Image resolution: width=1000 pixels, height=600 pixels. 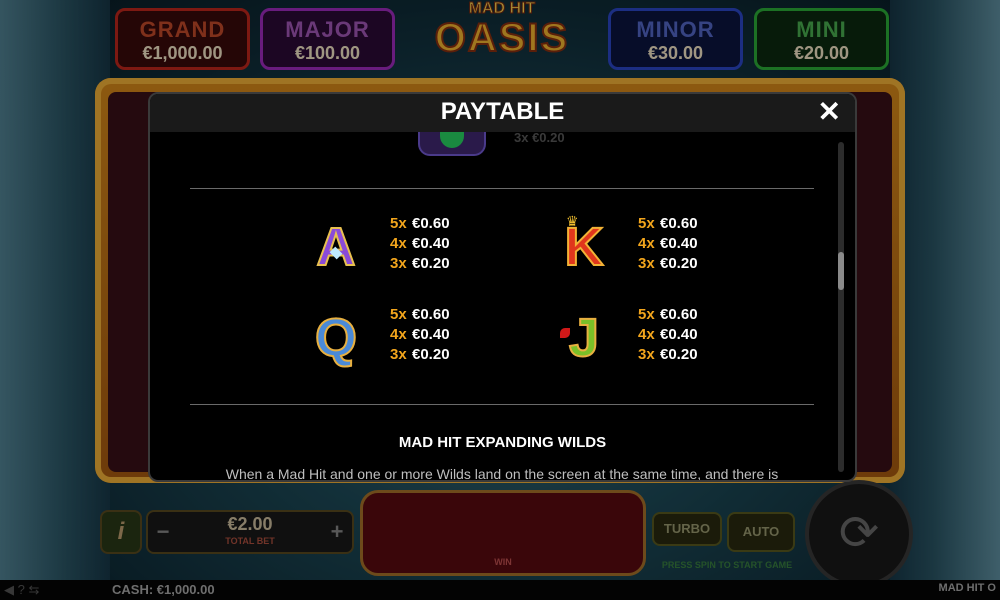 I want to click on symbol-j-letter: J, so click(x=584, y=338).